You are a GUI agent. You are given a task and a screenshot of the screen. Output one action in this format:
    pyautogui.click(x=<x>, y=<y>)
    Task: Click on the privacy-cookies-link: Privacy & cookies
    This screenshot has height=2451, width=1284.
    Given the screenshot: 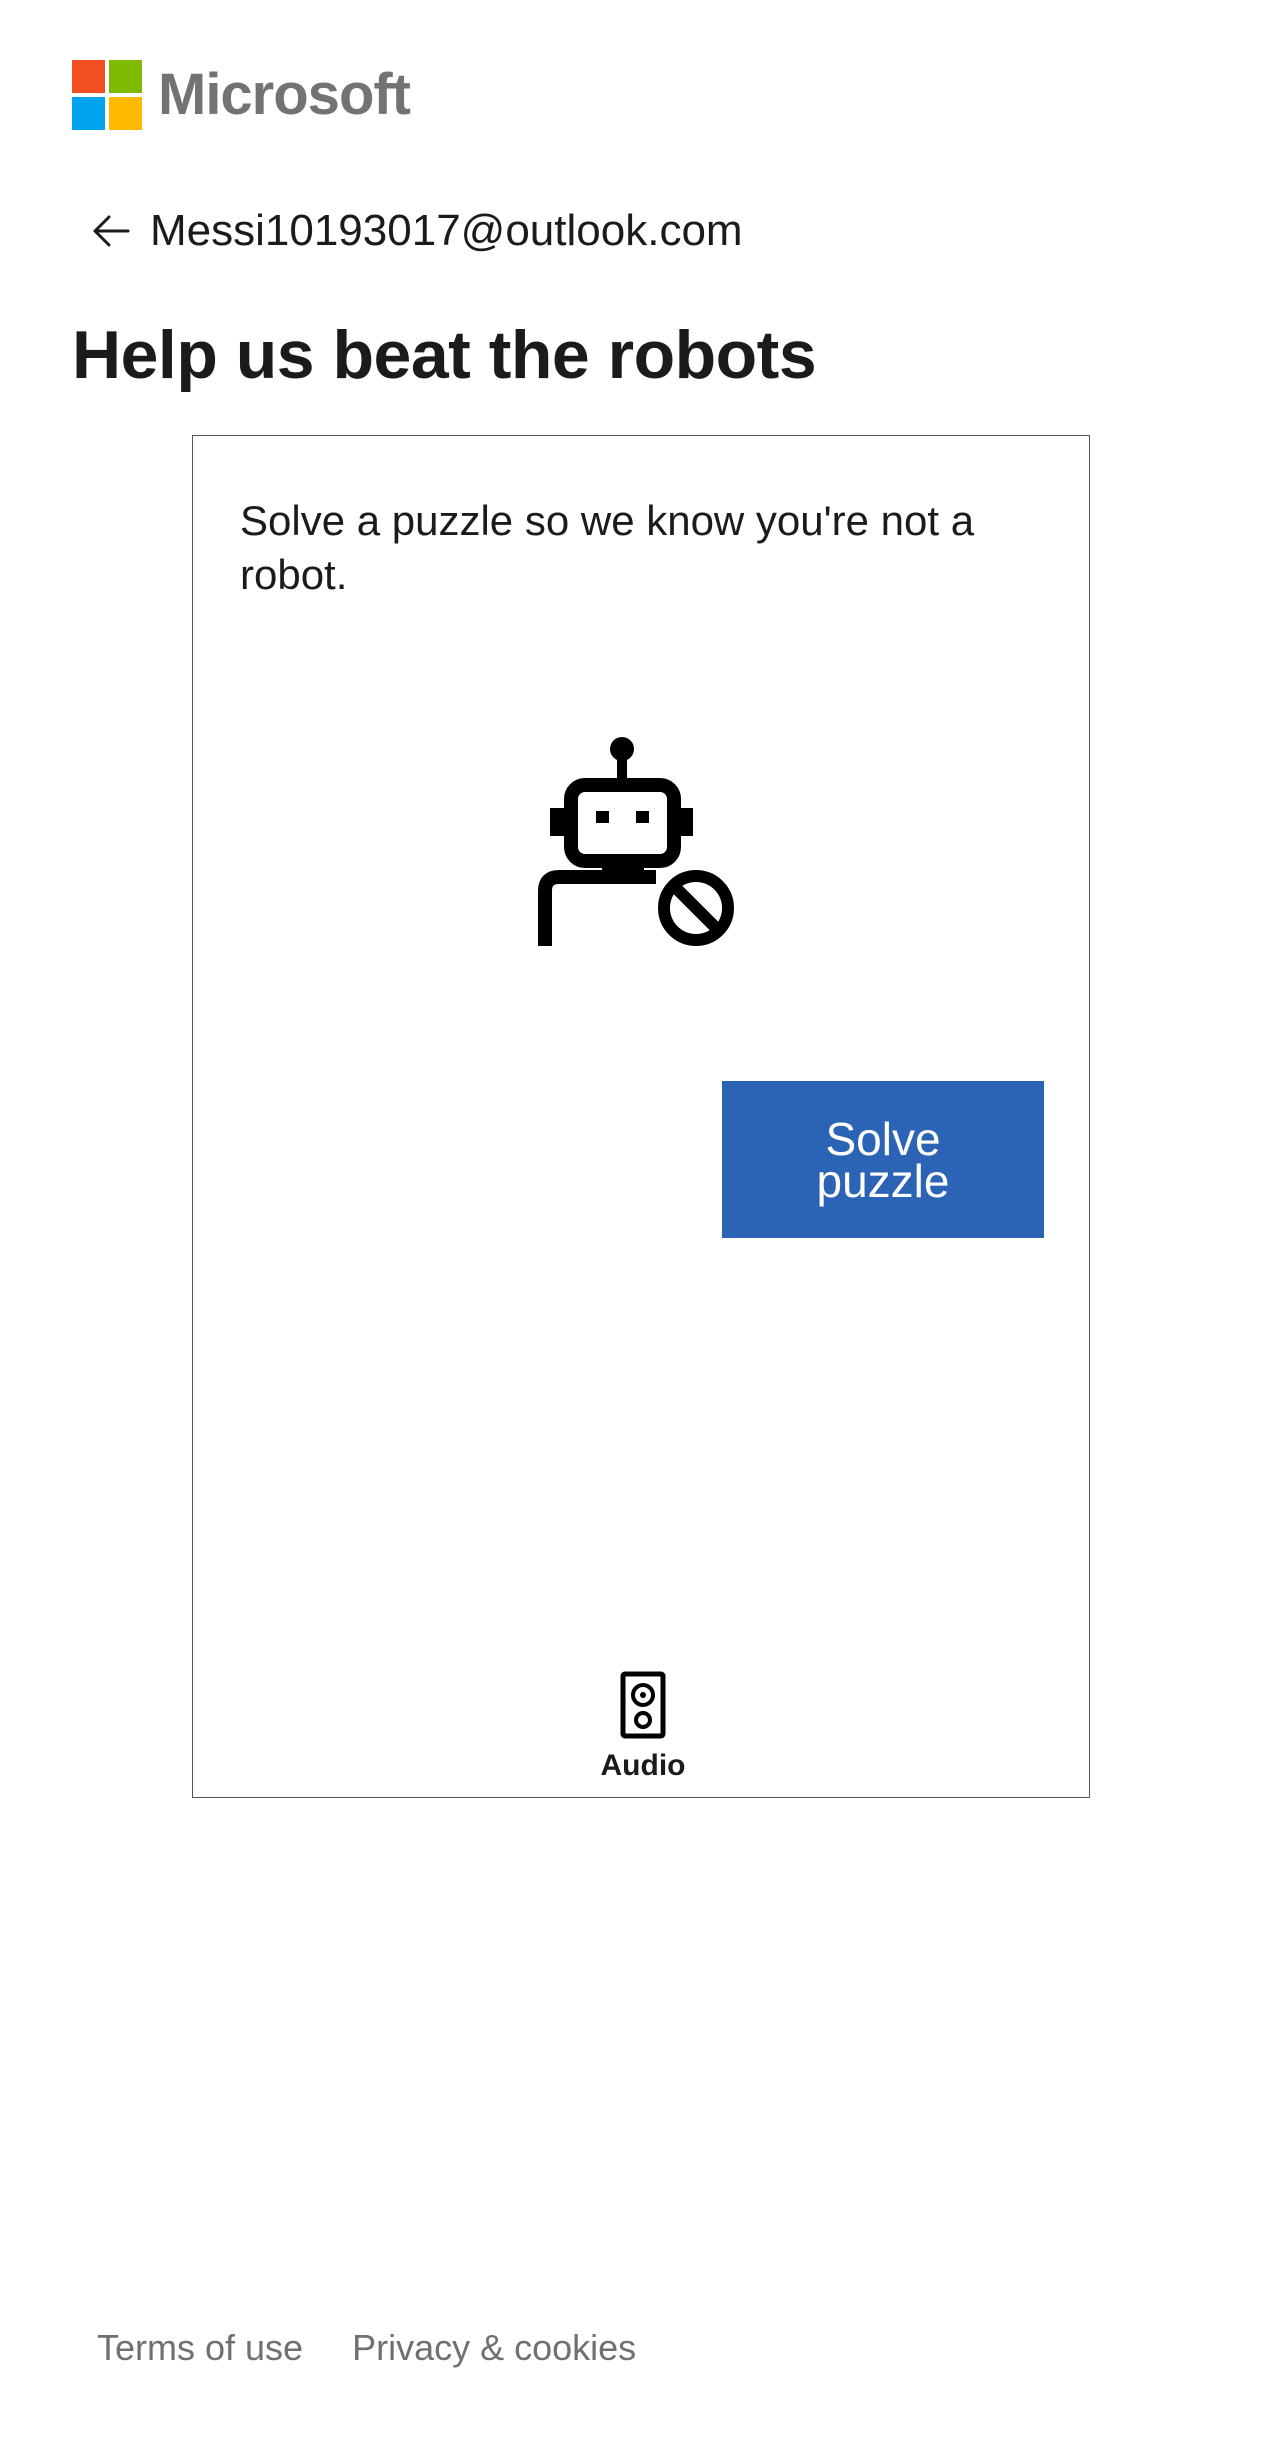 What is the action you would take?
    pyautogui.click(x=494, y=2348)
    